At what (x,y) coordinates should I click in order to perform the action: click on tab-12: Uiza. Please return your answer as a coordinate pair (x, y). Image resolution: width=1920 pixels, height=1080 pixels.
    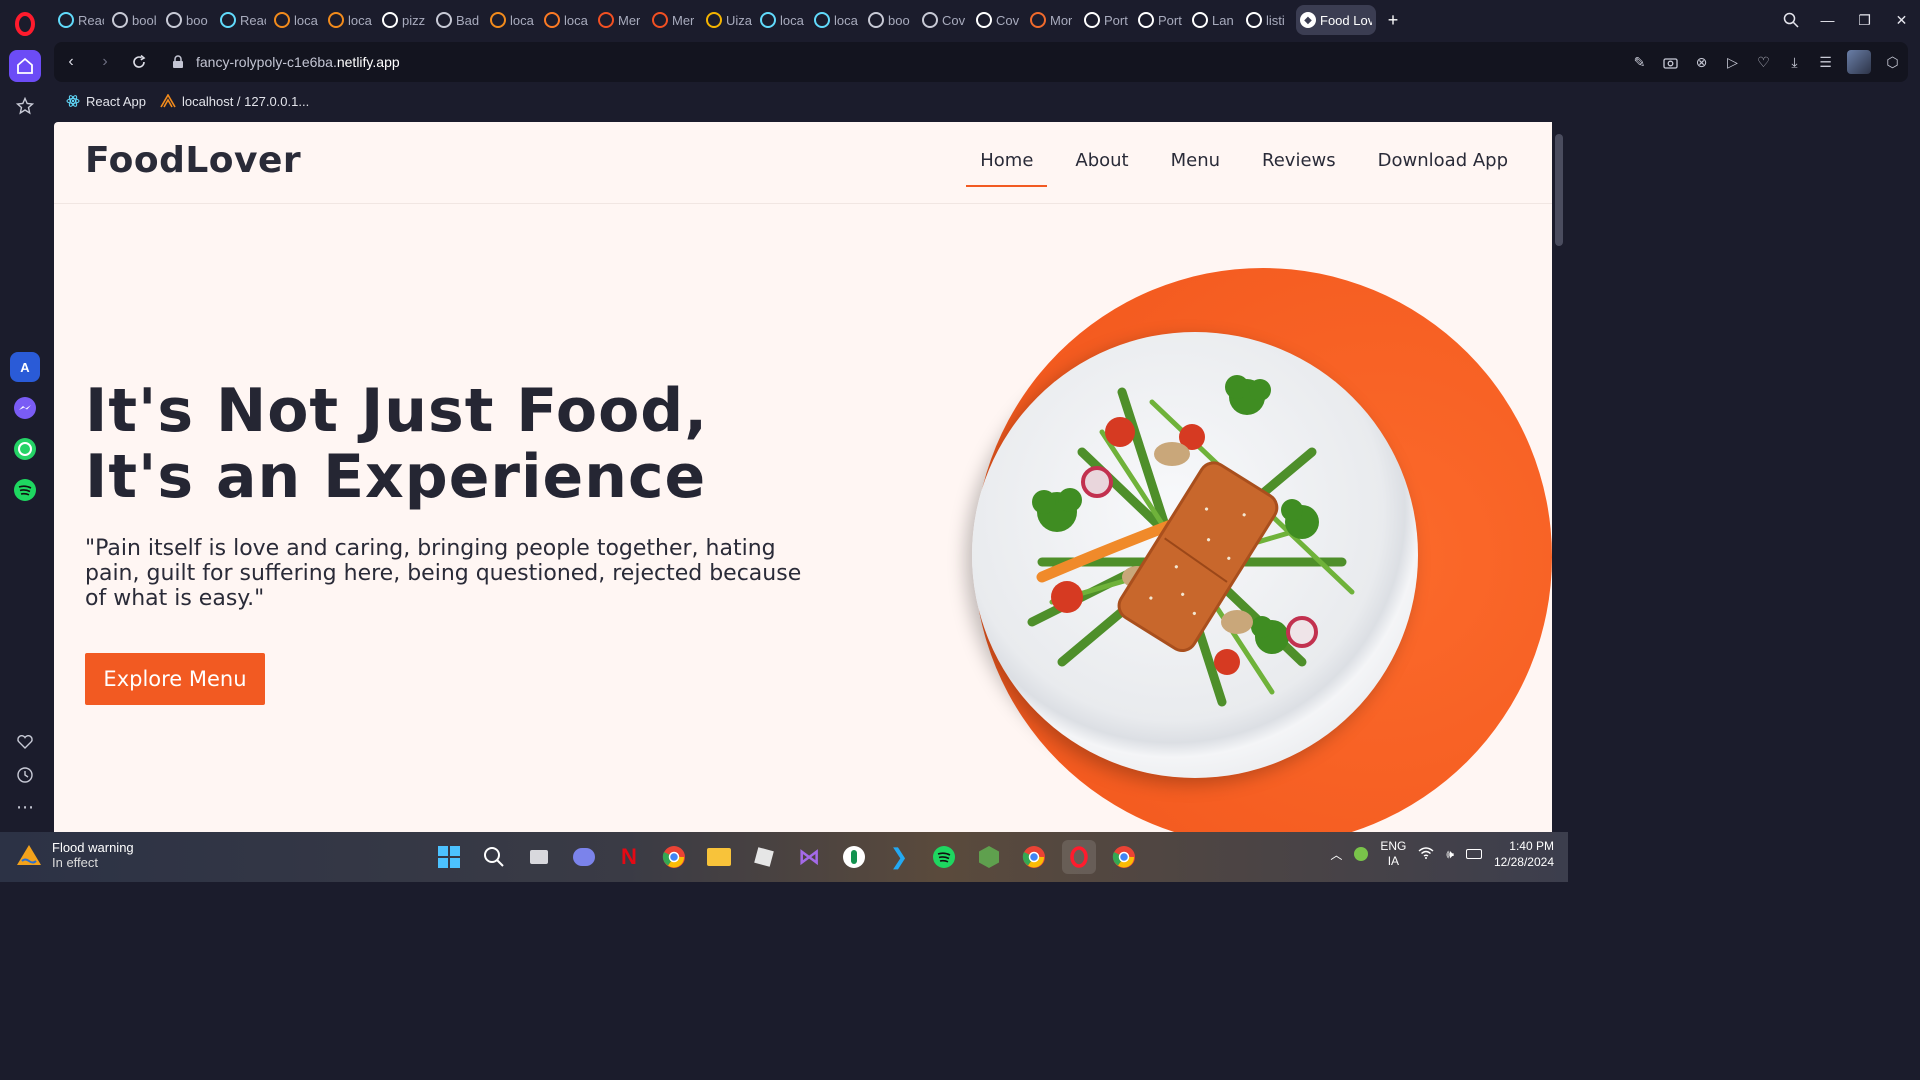
    Looking at the image, I should click on (729, 20).